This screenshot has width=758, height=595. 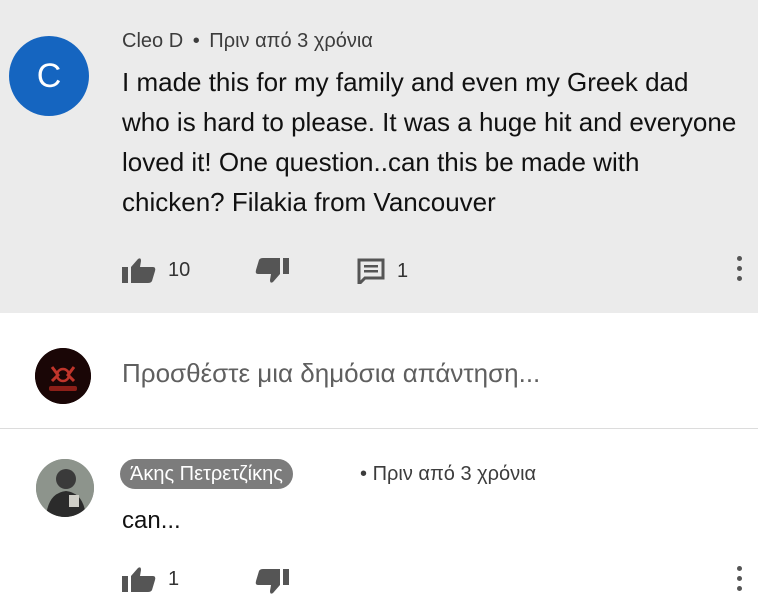 I want to click on like-count: 1, so click(x=174, y=578).